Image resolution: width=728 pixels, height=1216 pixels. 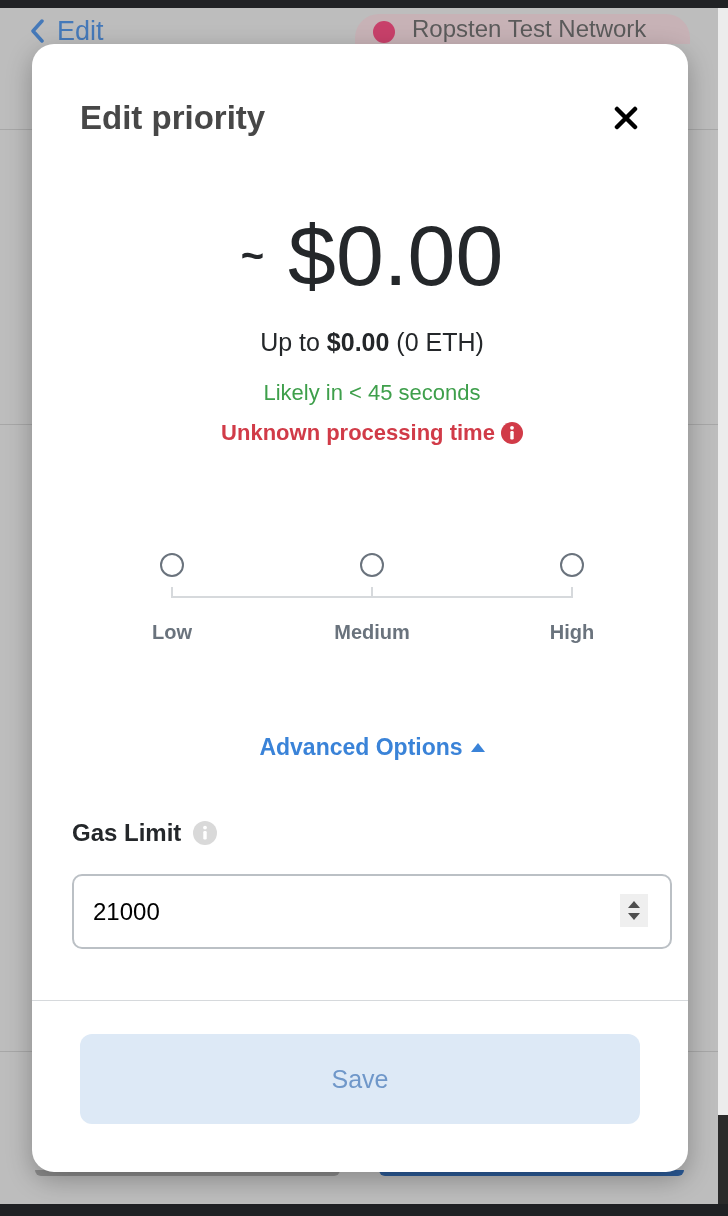 What do you see at coordinates (67, 31) in the screenshot?
I see `back-link: Edit` at bounding box center [67, 31].